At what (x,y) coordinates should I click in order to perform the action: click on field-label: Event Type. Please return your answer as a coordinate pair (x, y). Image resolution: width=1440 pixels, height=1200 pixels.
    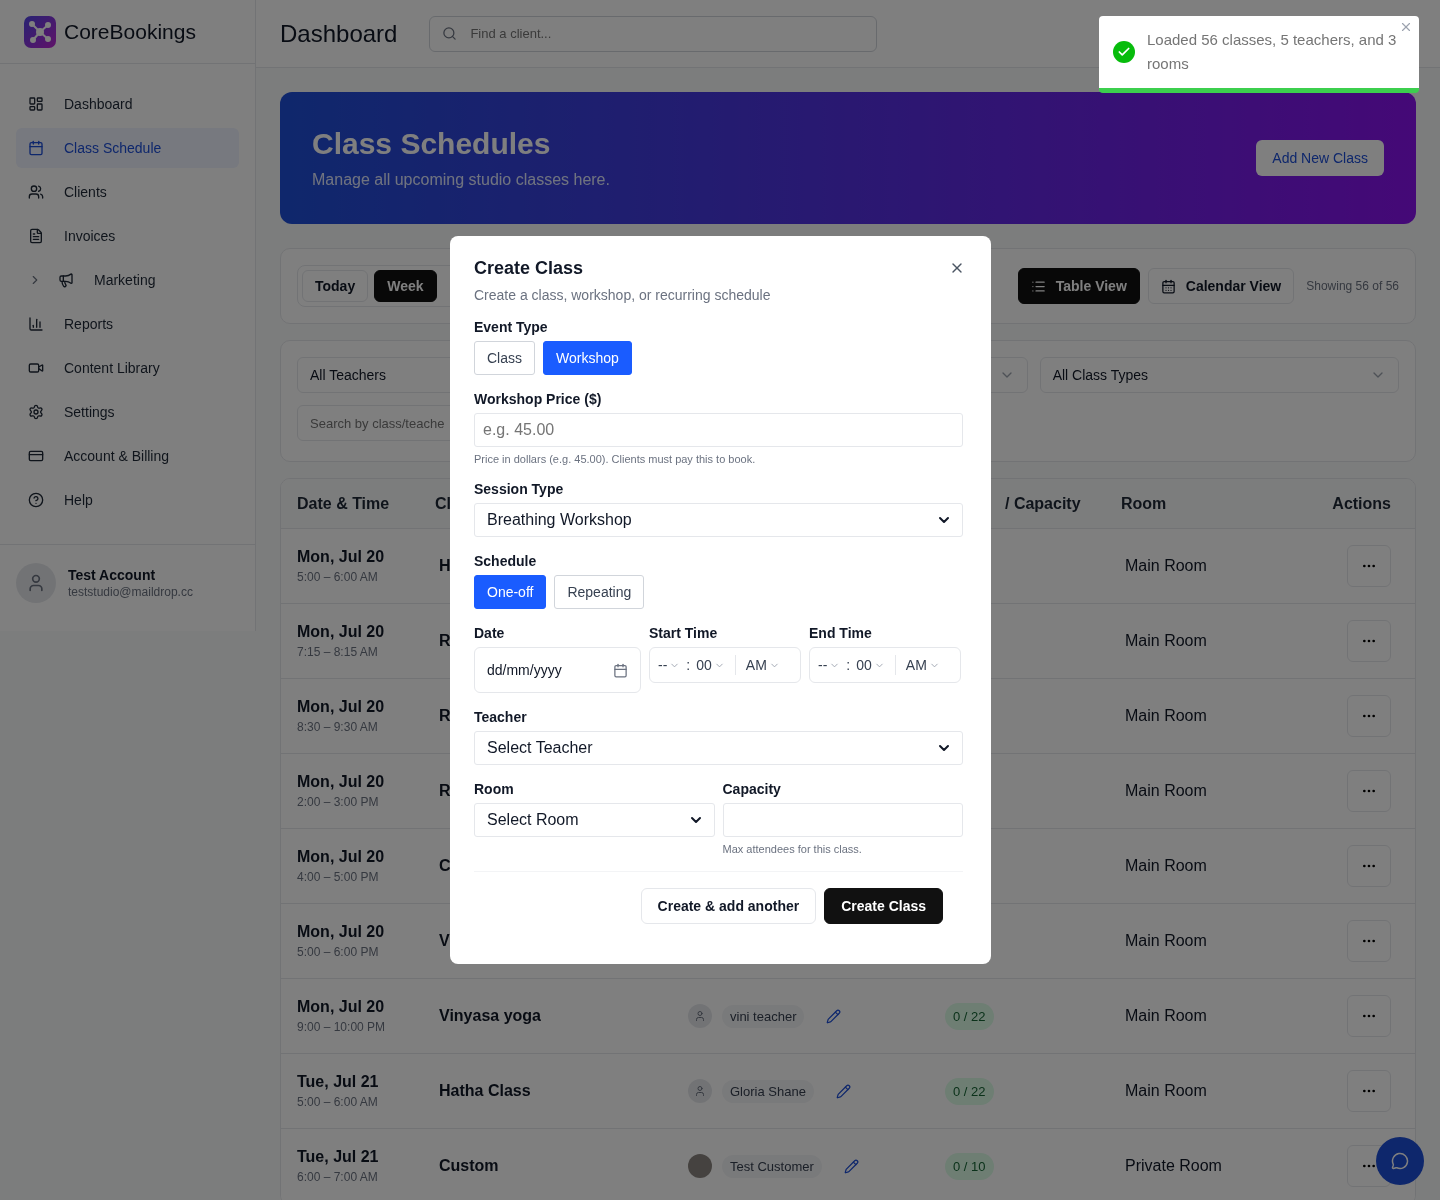
    Looking at the image, I should click on (511, 327).